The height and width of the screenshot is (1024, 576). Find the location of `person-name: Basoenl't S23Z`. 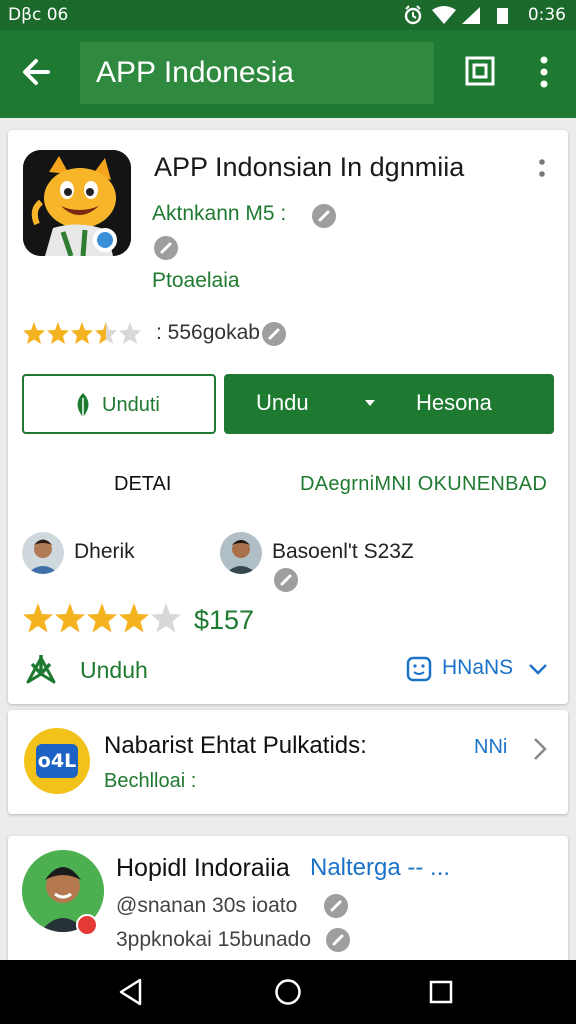

person-name: Basoenl't S23Z is located at coordinates (343, 551).